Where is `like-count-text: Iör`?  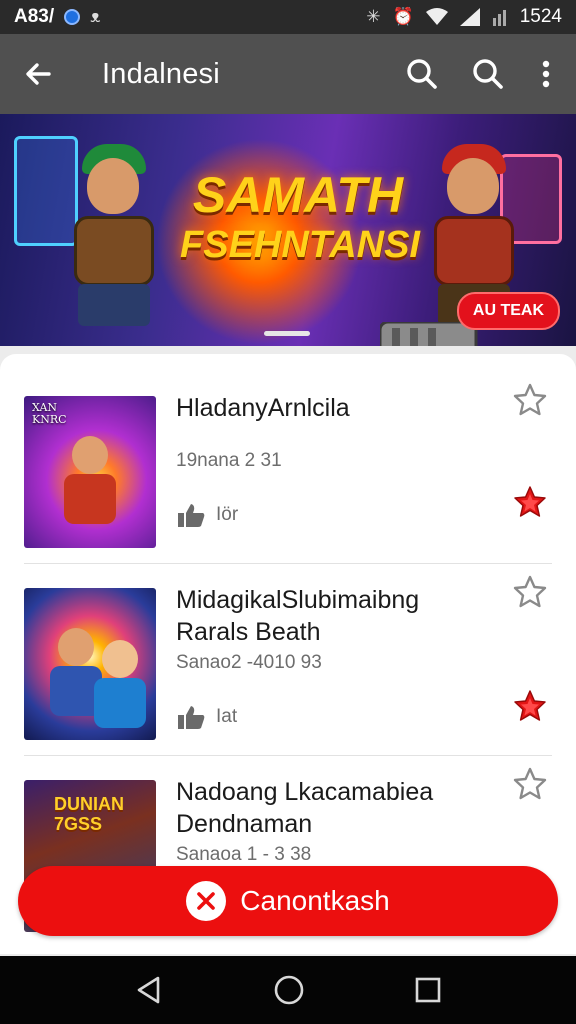
like-count-text: Iör is located at coordinates (227, 514).